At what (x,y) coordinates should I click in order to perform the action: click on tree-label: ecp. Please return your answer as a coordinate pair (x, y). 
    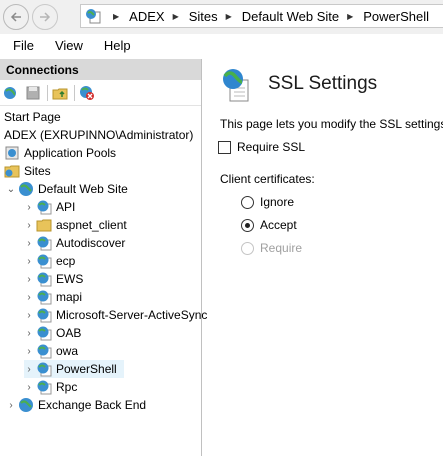
    Looking at the image, I should click on (66, 261).